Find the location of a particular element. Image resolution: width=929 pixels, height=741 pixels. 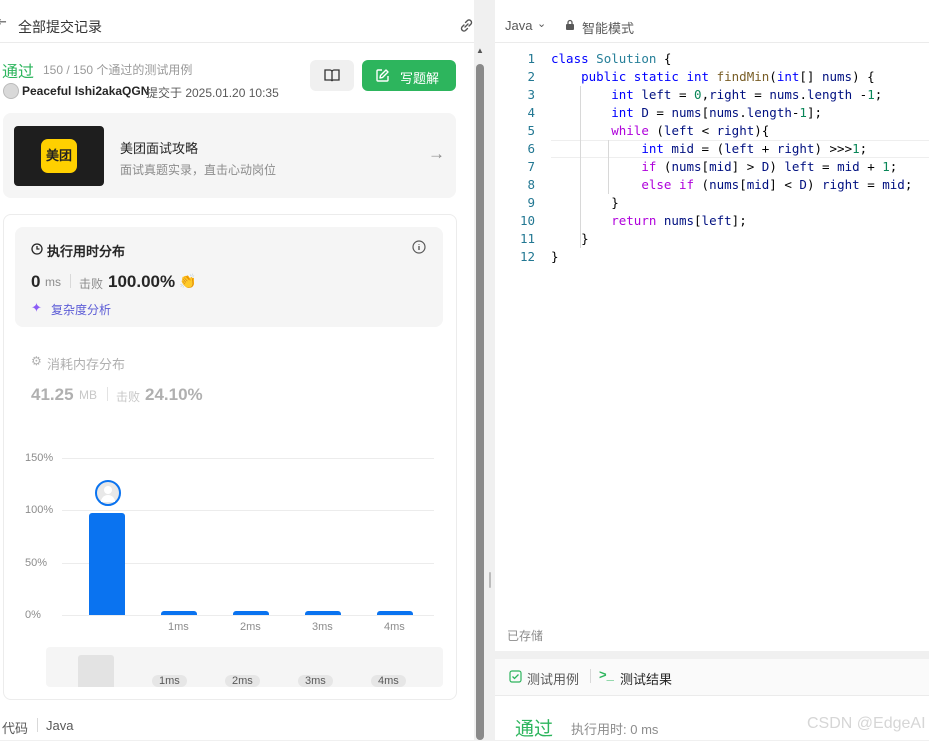

x-tick-label: 2ms is located at coordinates (250, 627).